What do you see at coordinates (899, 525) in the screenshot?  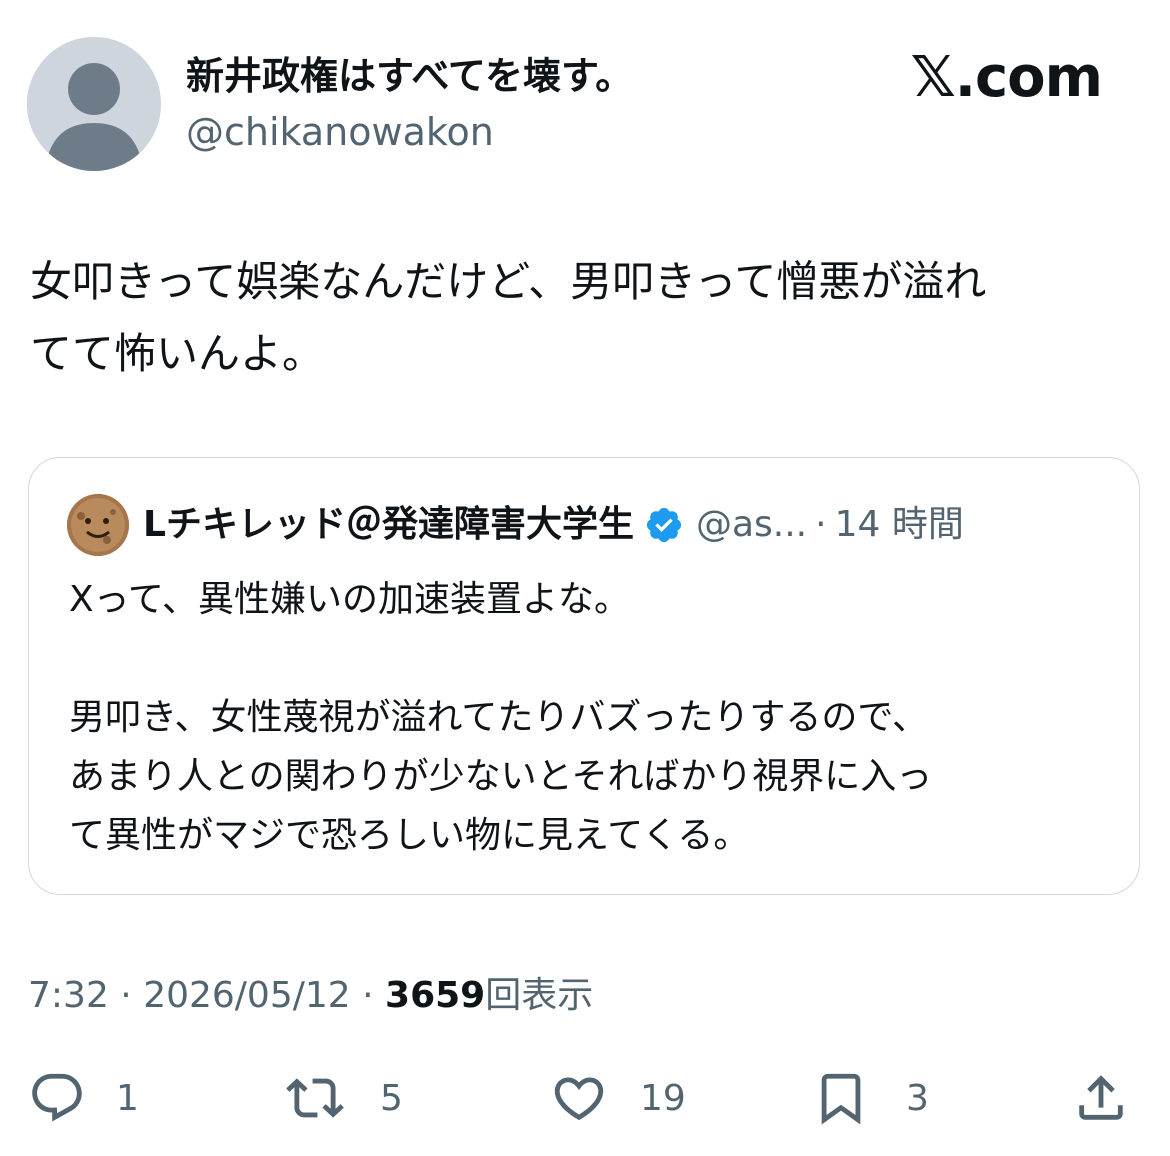 I see `quote-timestamp: 14 時間` at bounding box center [899, 525].